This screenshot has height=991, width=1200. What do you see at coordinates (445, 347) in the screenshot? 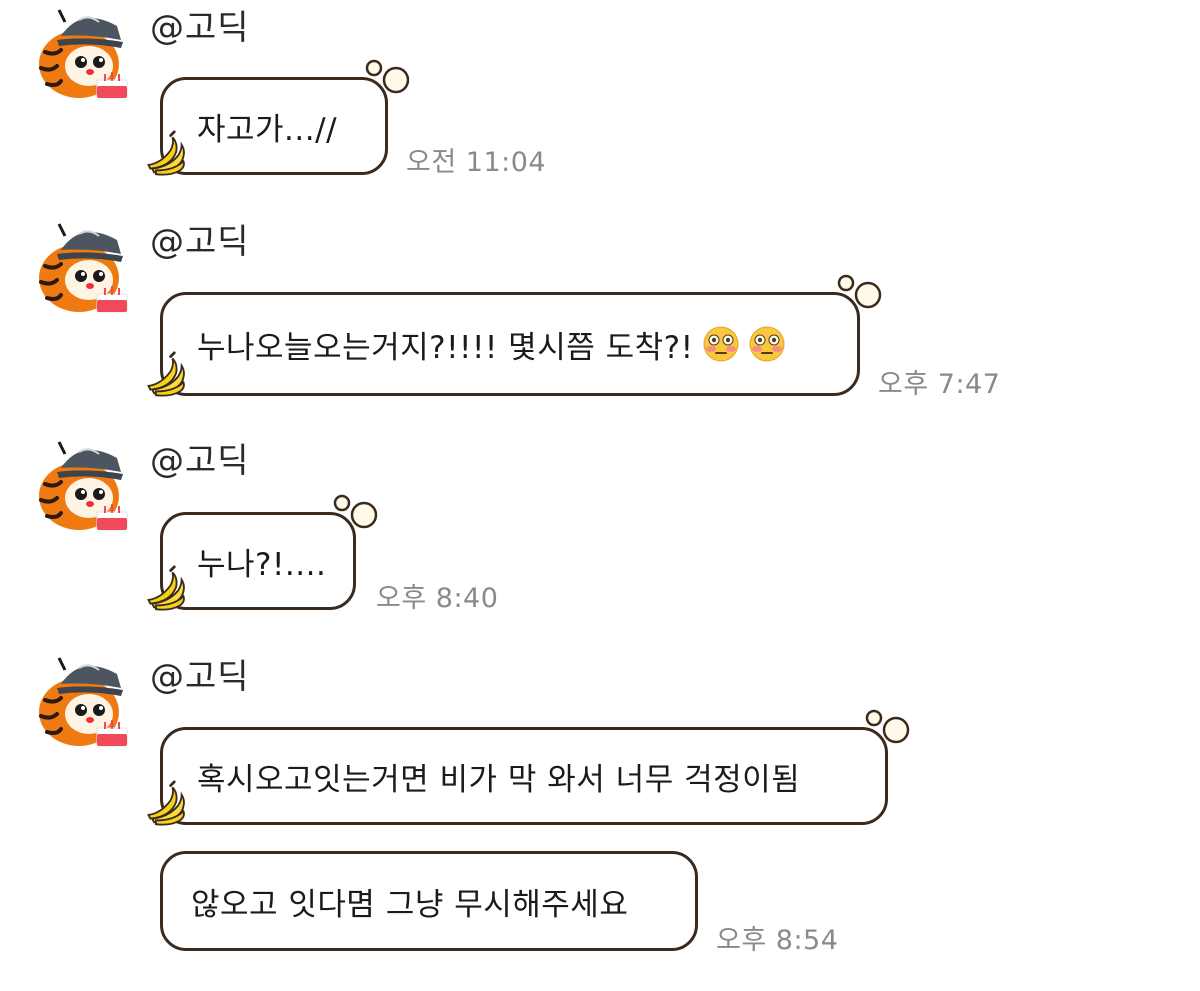
I see `message-text: 누나오늘오는거지?!!!! 몇시쯤 도착?!` at bounding box center [445, 347].